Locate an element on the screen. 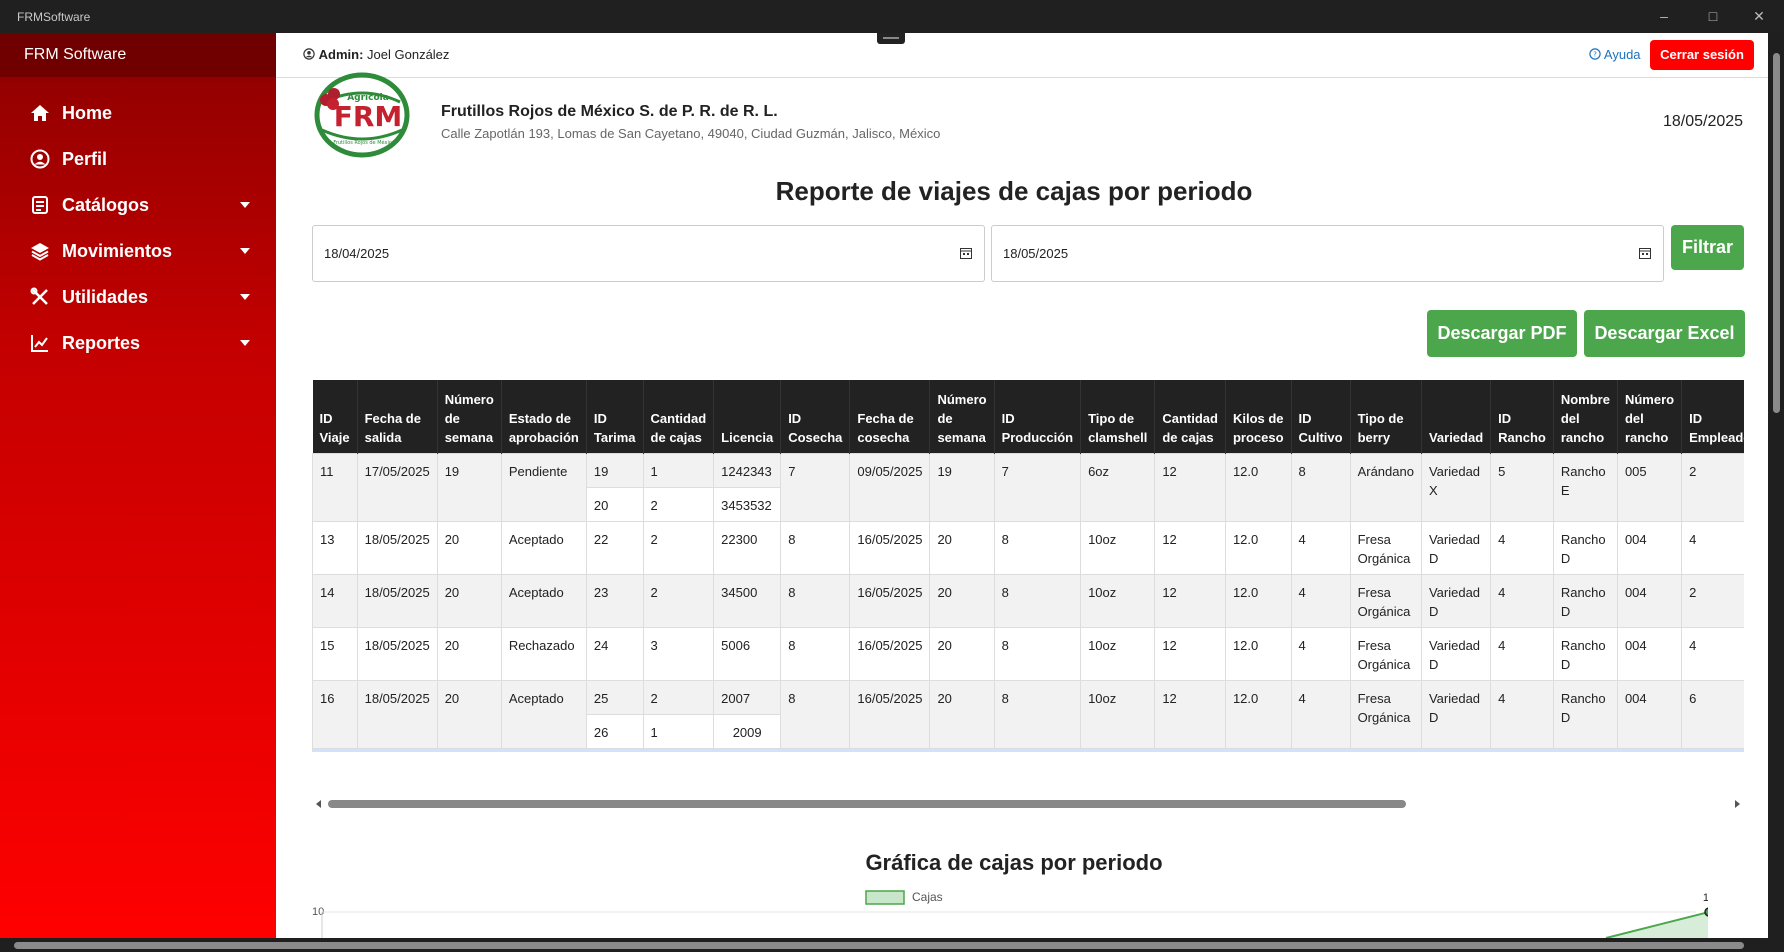  table-header-cell: Nombre del rancho is located at coordinates (1585, 416).